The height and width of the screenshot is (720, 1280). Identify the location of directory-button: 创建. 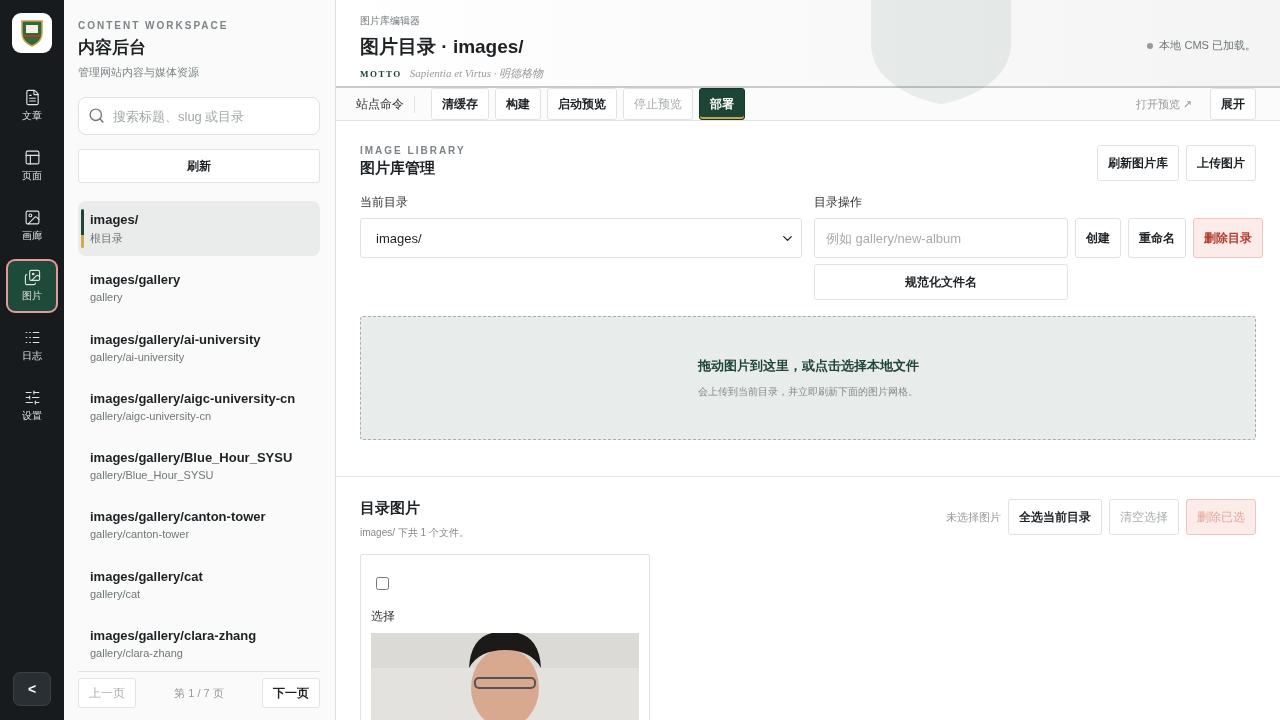
(1098, 238).